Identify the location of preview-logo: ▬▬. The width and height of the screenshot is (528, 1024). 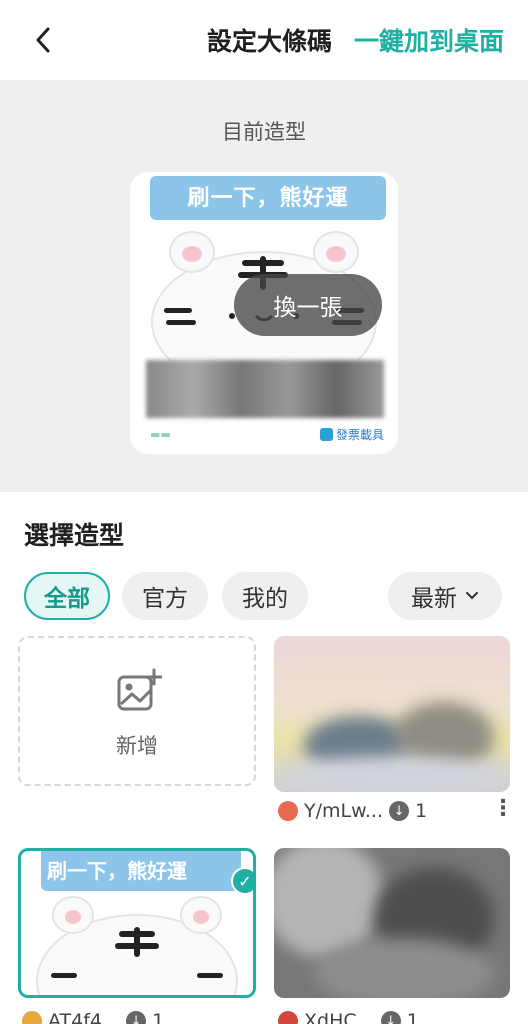
(160, 434).